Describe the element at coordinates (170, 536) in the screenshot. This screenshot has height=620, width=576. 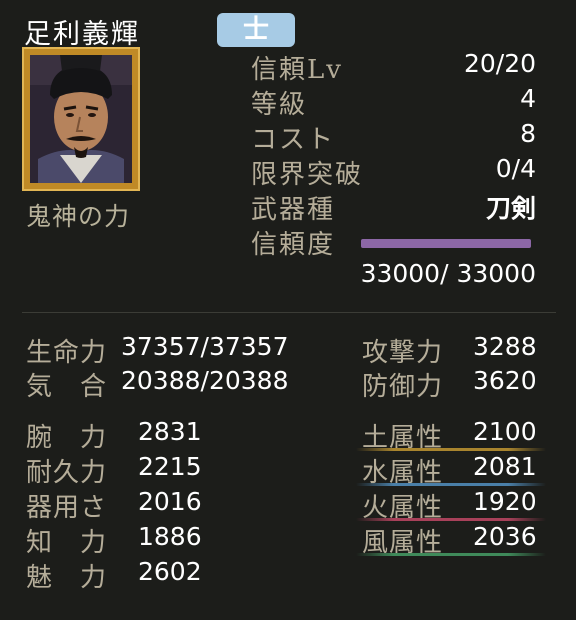
I see `intelligence-value: 1886` at that location.